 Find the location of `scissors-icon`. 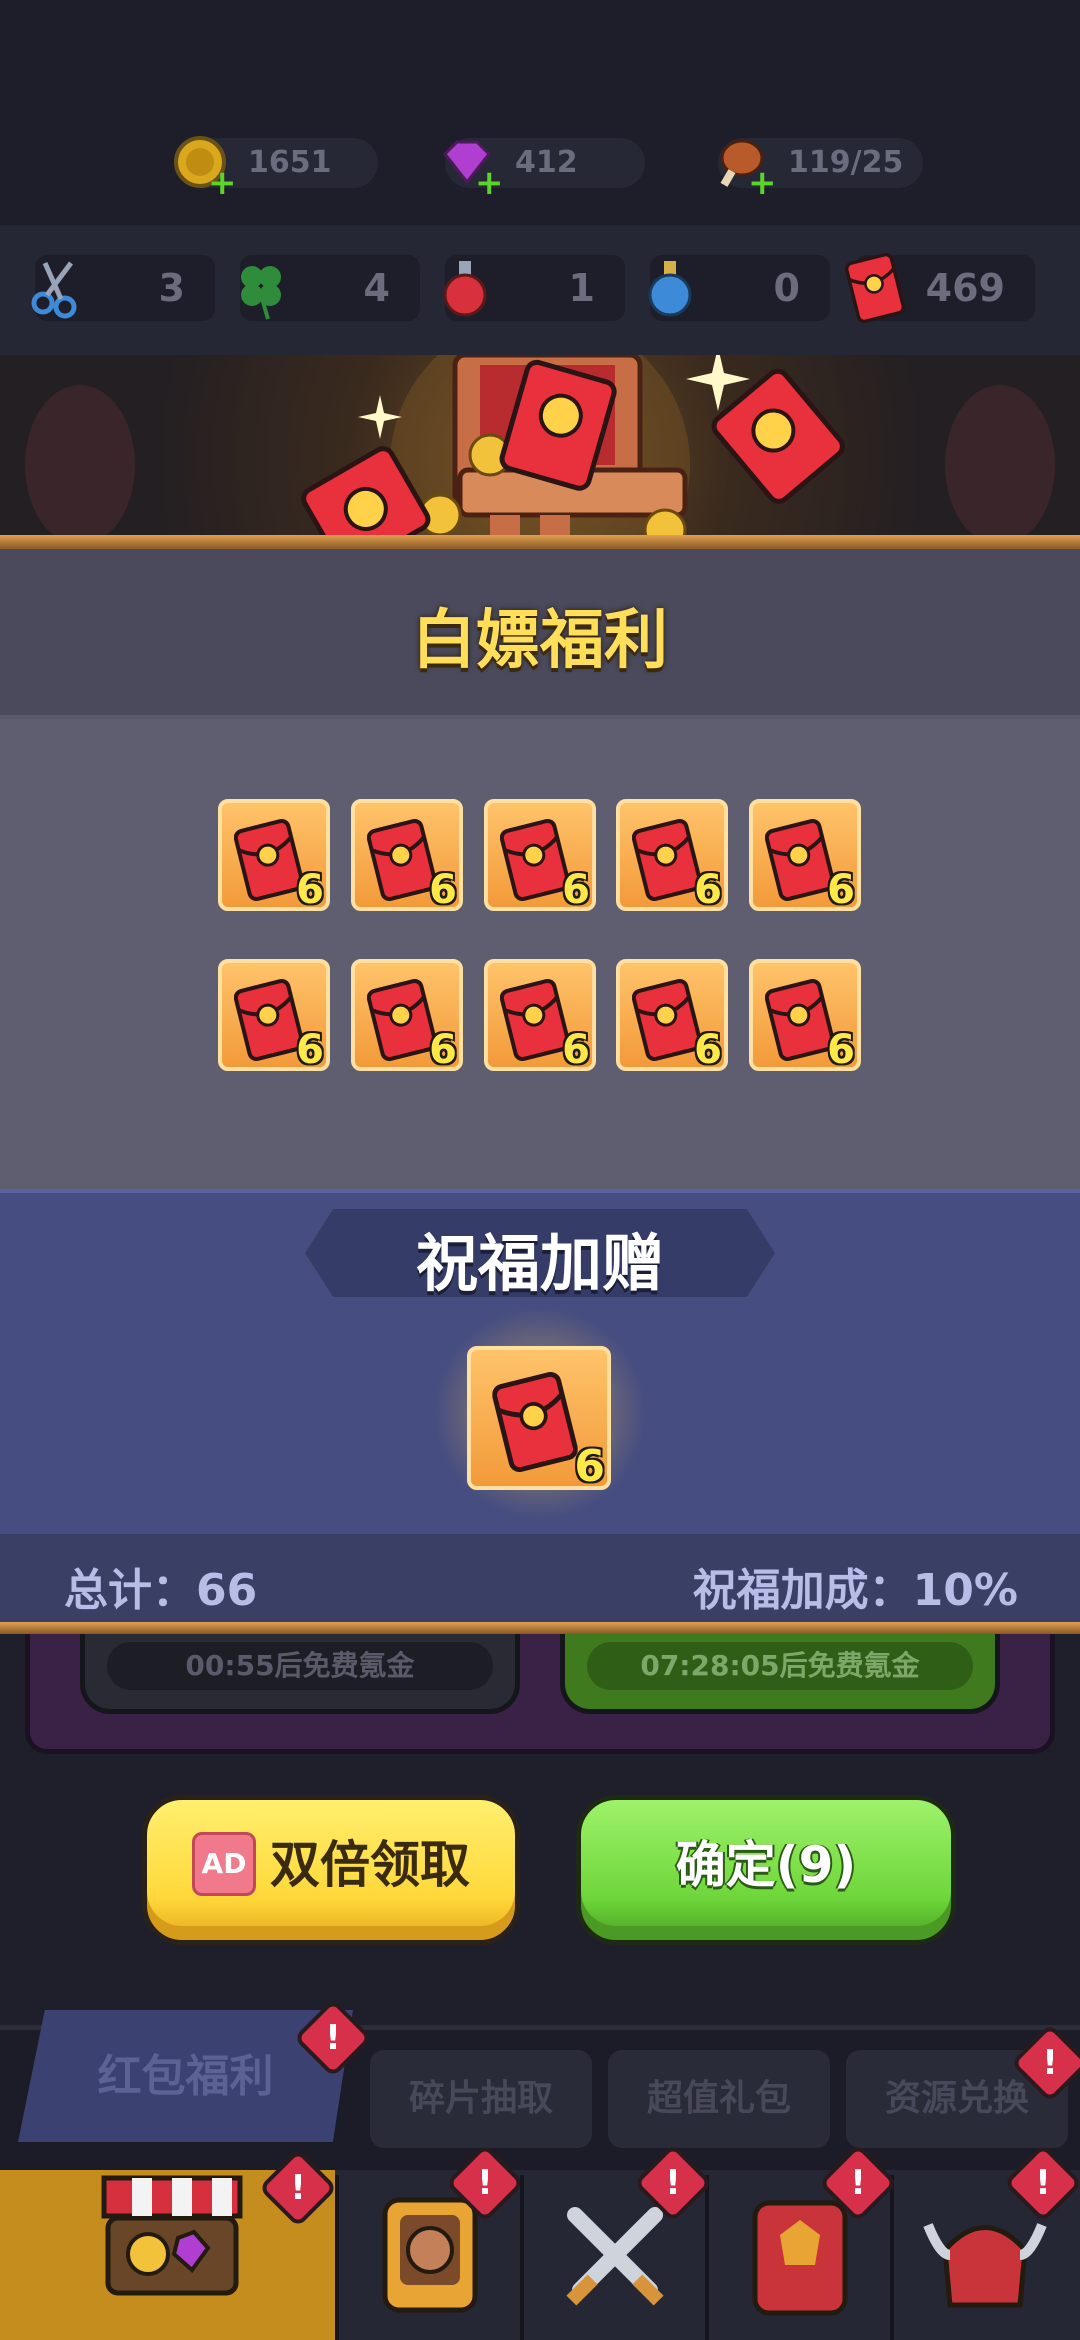

scissors-icon is located at coordinates (54, 290).